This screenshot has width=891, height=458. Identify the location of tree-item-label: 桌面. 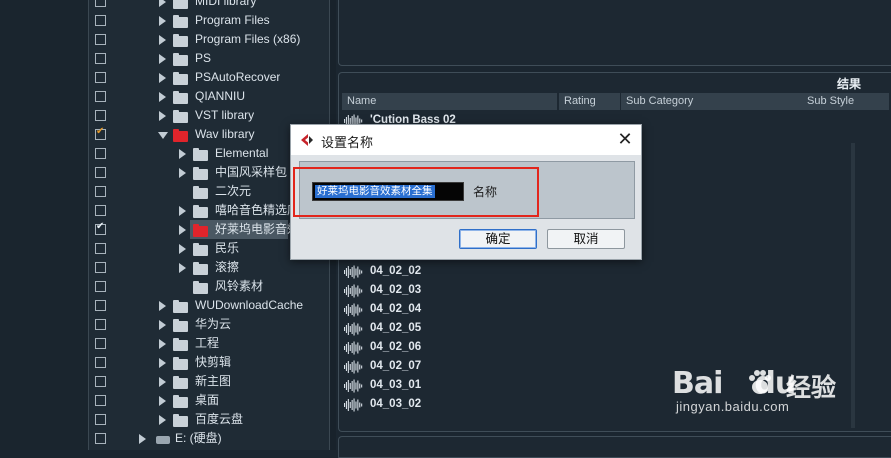
(207, 400).